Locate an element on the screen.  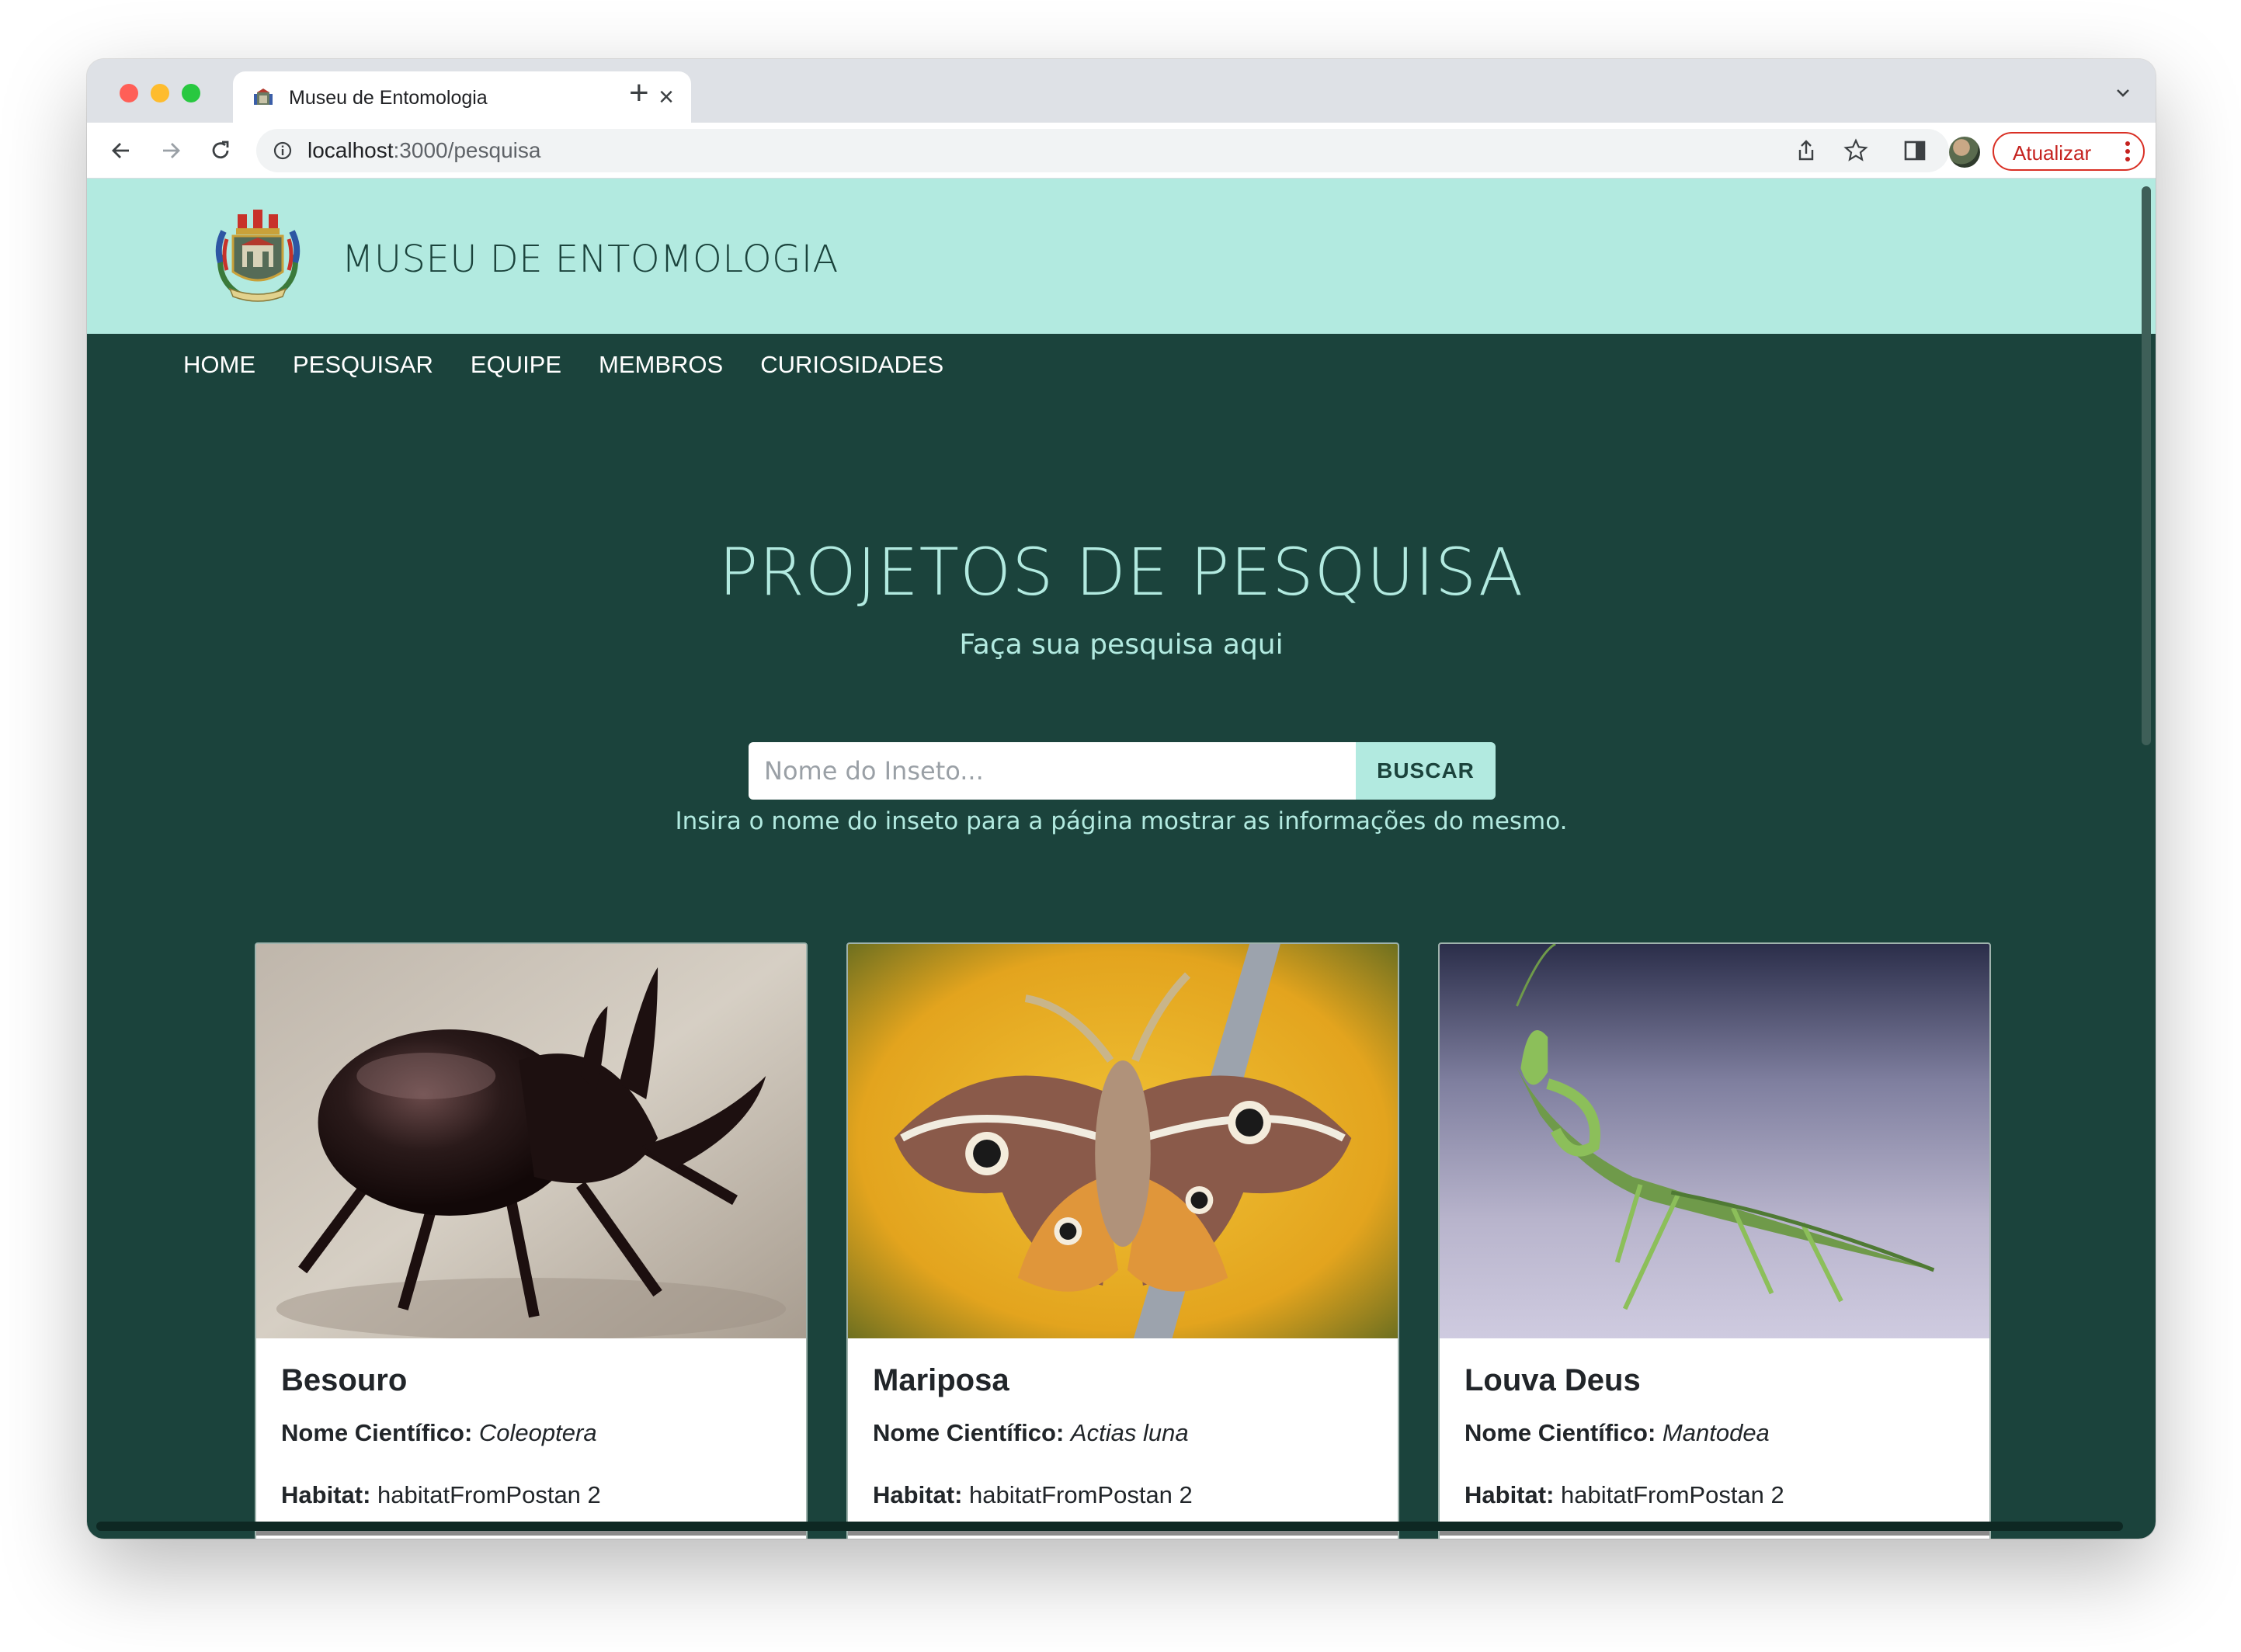
tab-close-icon: × is located at coordinates (666, 97).